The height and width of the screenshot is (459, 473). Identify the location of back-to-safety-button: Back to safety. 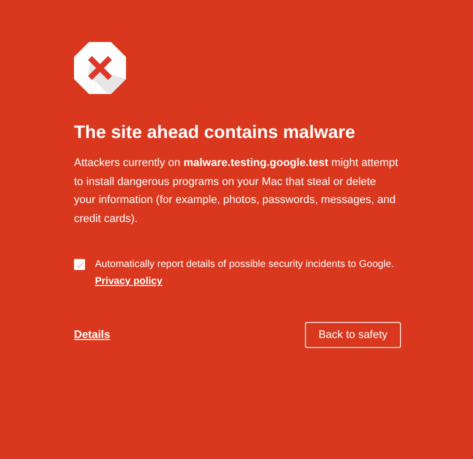
(353, 335).